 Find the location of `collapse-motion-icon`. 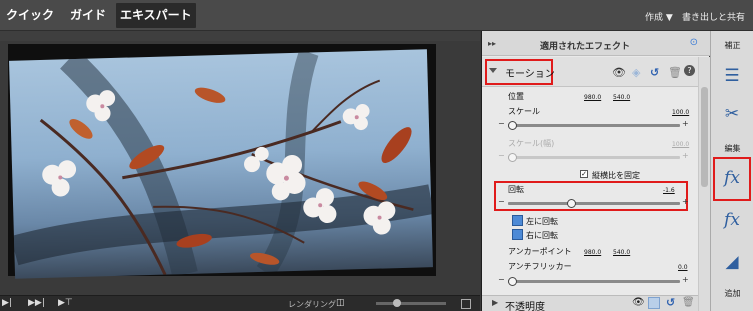

collapse-motion-icon is located at coordinates (493, 70).